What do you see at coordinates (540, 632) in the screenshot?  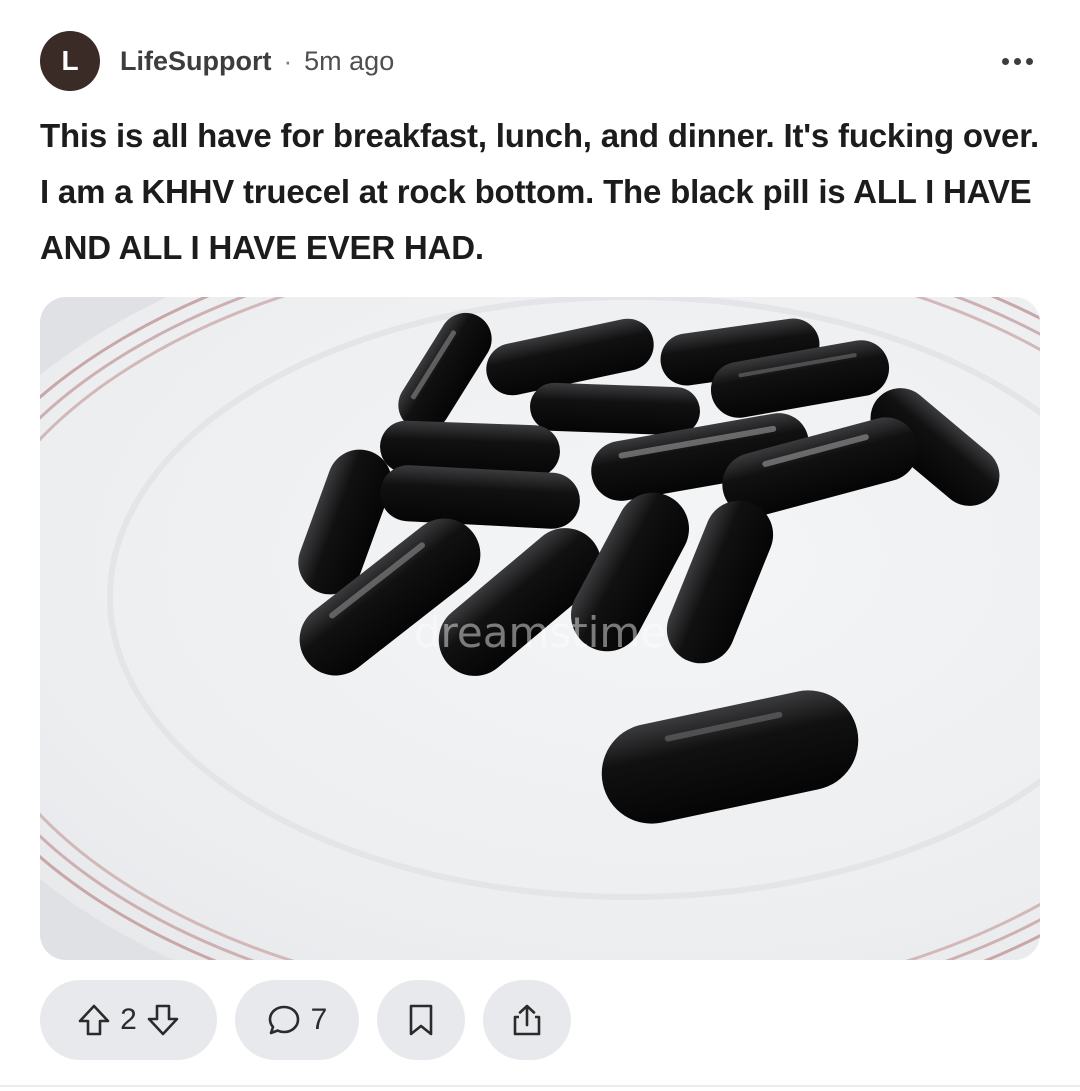 I see `image-watermark: dreamstime` at bounding box center [540, 632].